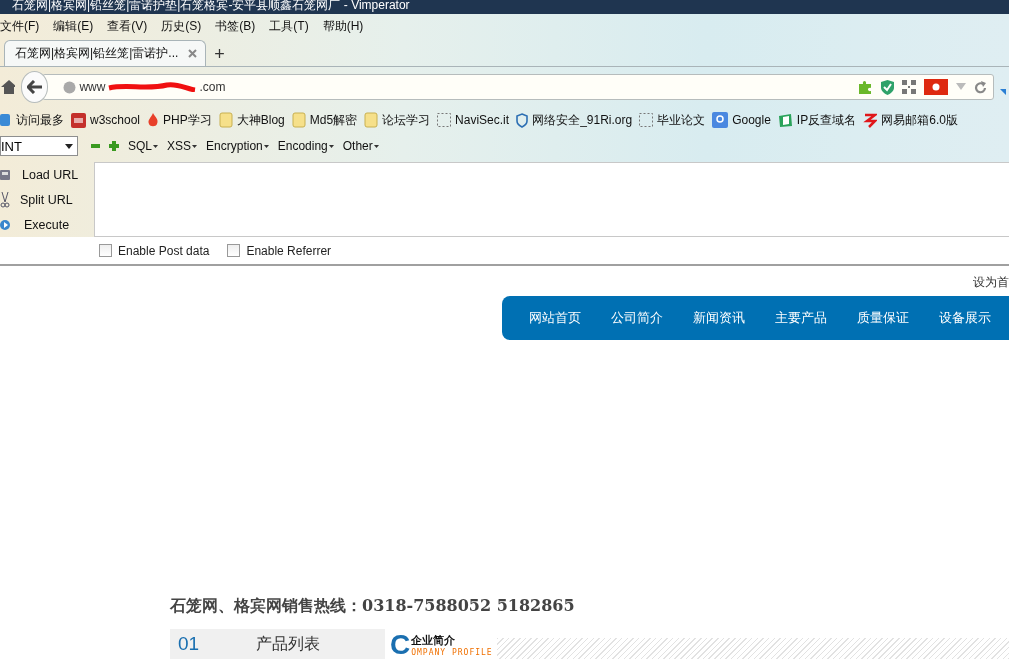 This screenshot has height=660, width=1009. I want to click on set-homepage-link: 设为首, so click(991, 282).